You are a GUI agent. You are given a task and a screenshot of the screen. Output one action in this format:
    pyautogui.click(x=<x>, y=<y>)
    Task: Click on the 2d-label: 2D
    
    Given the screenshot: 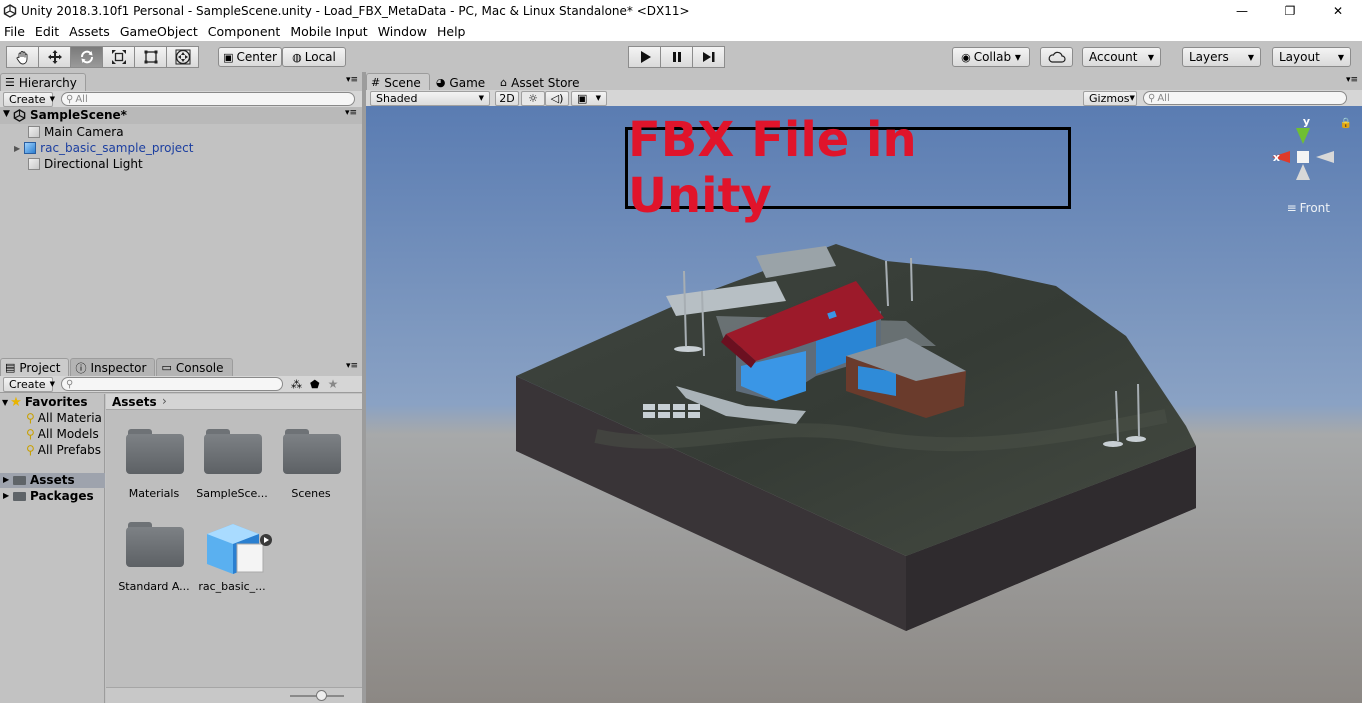 What is the action you would take?
    pyautogui.click(x=507, y=98)
    